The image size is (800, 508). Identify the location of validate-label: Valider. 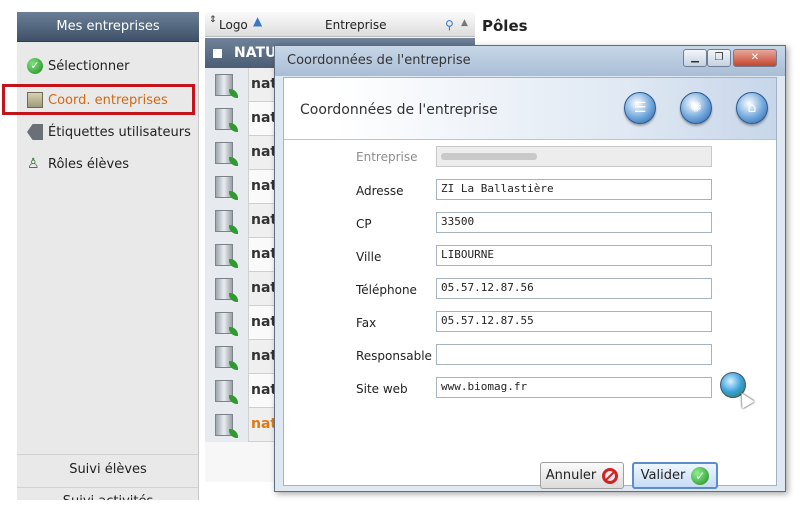
(663, 475).